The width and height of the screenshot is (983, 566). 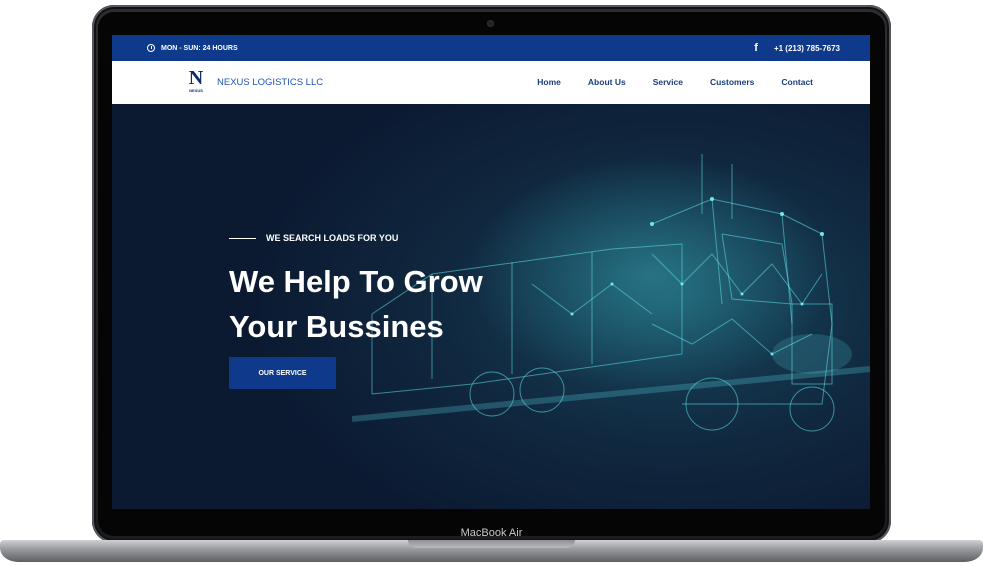 I want to click on headline-line-1: We Help To Grow, so click(x=356, y=281).